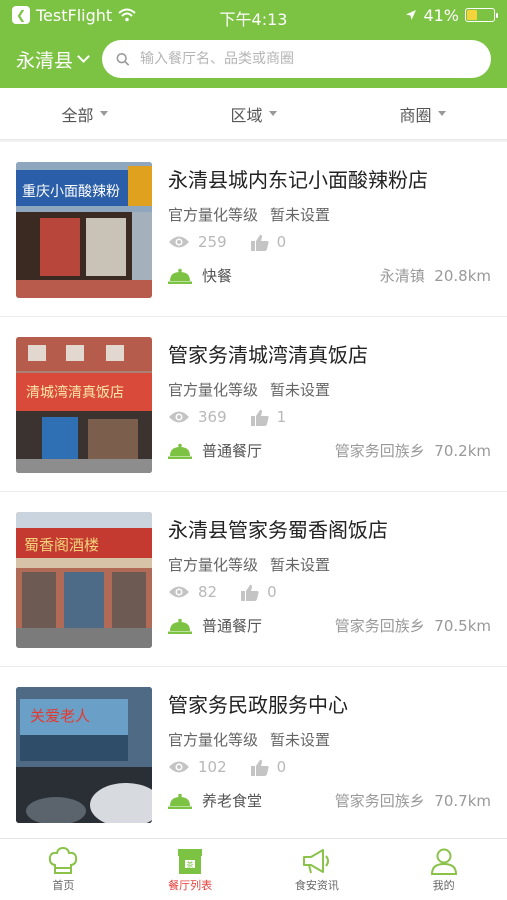  Describe the element at coordinates (462, 276) in the screenshot. I see `restaurant-distance: 20.8km` at that location.